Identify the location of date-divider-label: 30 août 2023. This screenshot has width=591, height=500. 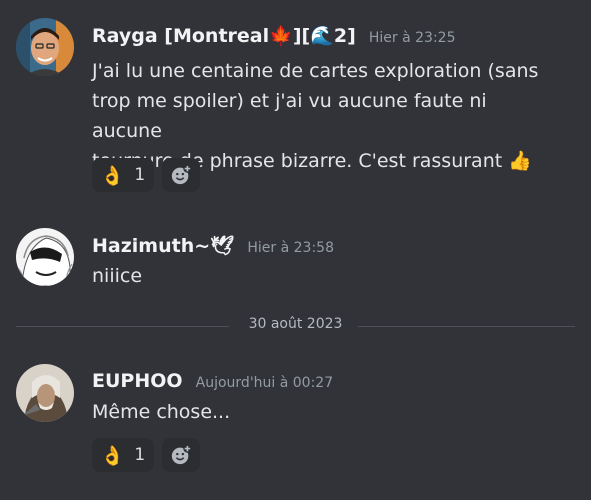
(295, 324).